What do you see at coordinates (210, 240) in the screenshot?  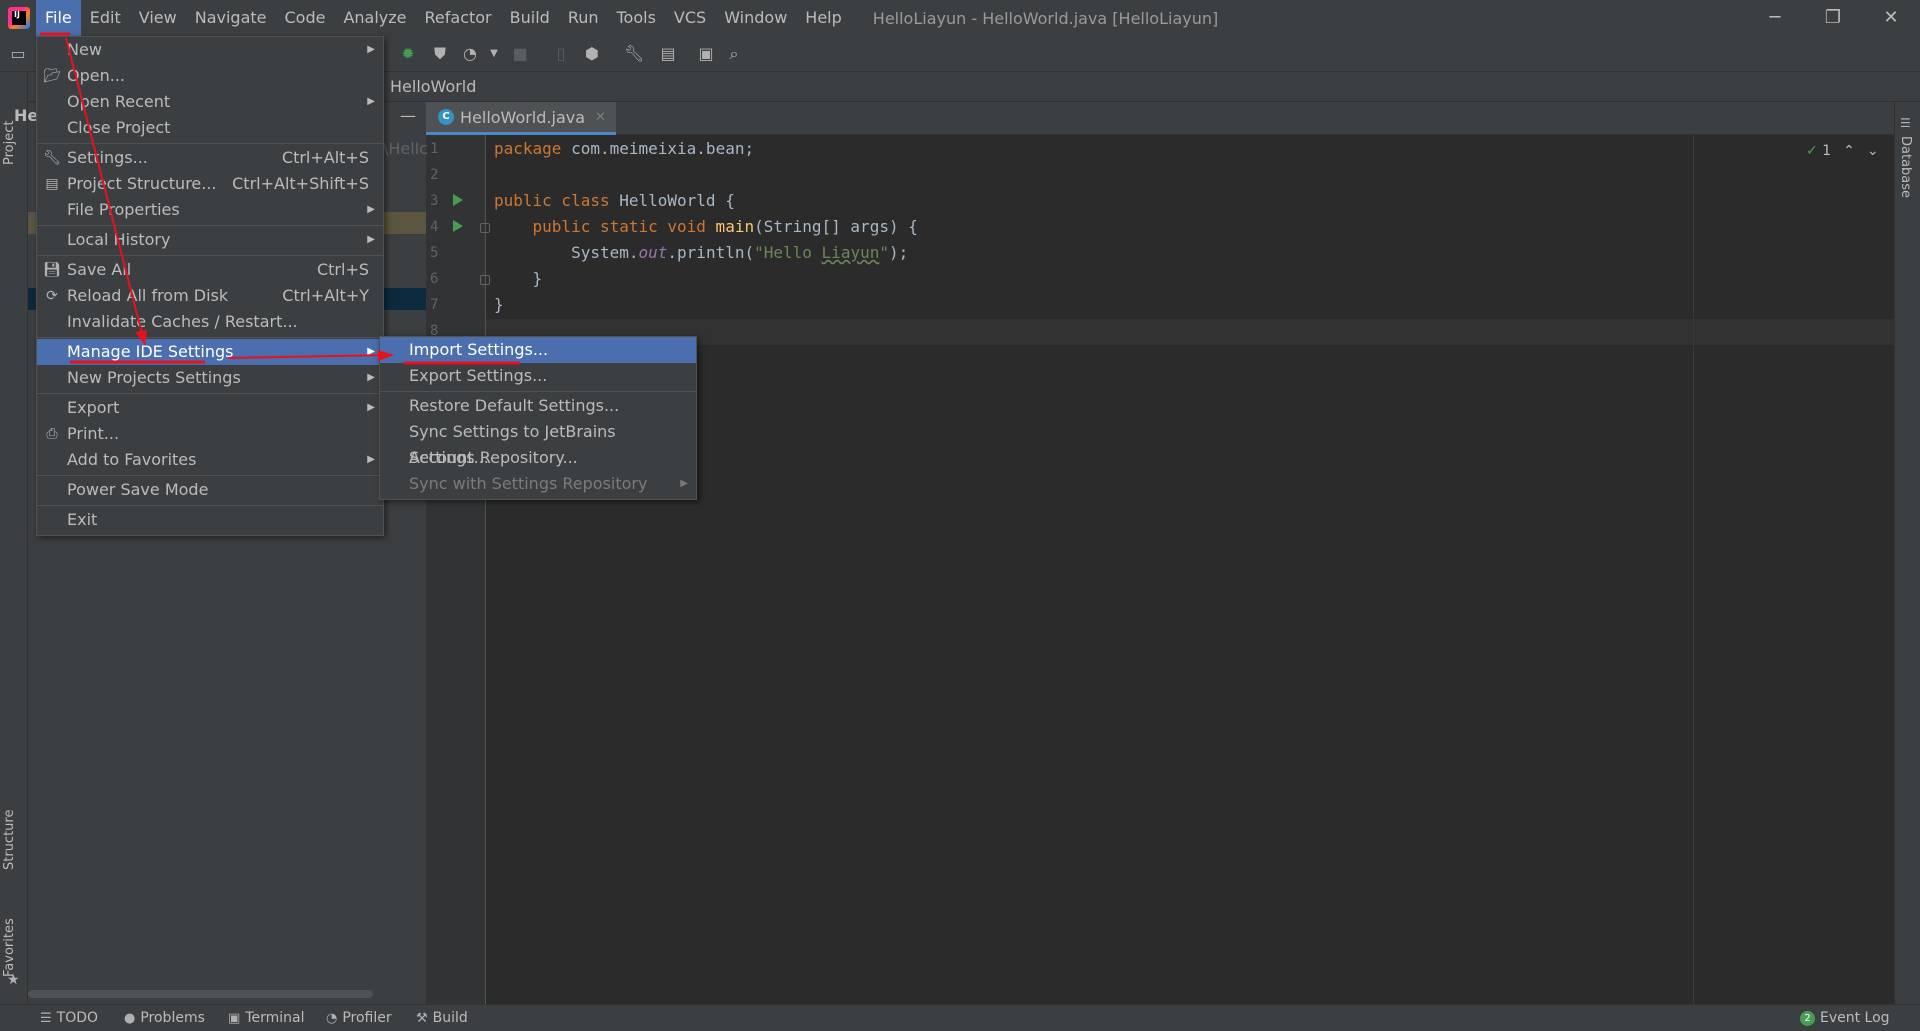 I see `menu-item-local-history: Local History ▶` at bounding box center [210, 240].